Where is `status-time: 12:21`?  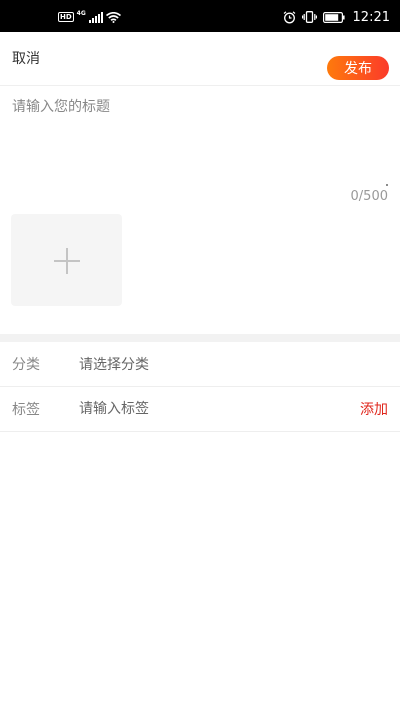
status-time: 12:21 is located at coordinates (371, 17).